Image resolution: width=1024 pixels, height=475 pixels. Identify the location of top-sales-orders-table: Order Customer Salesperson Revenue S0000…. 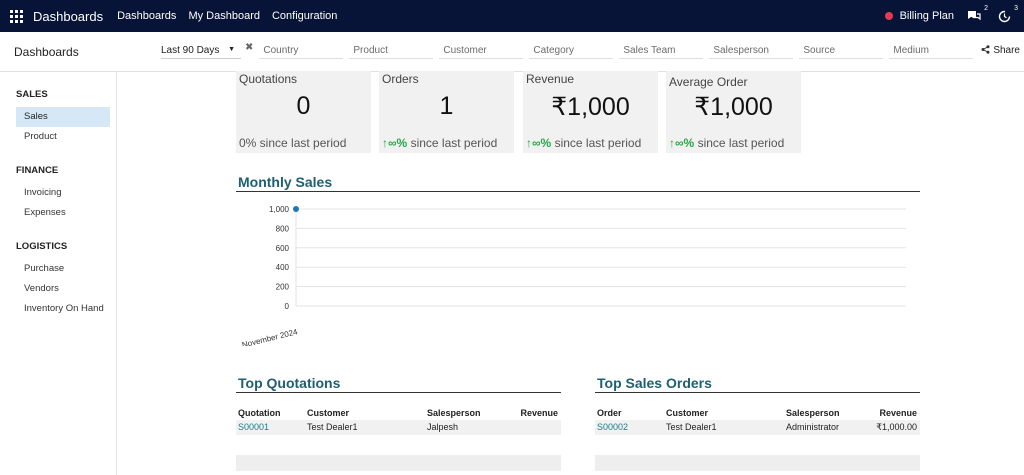
(757, 438).